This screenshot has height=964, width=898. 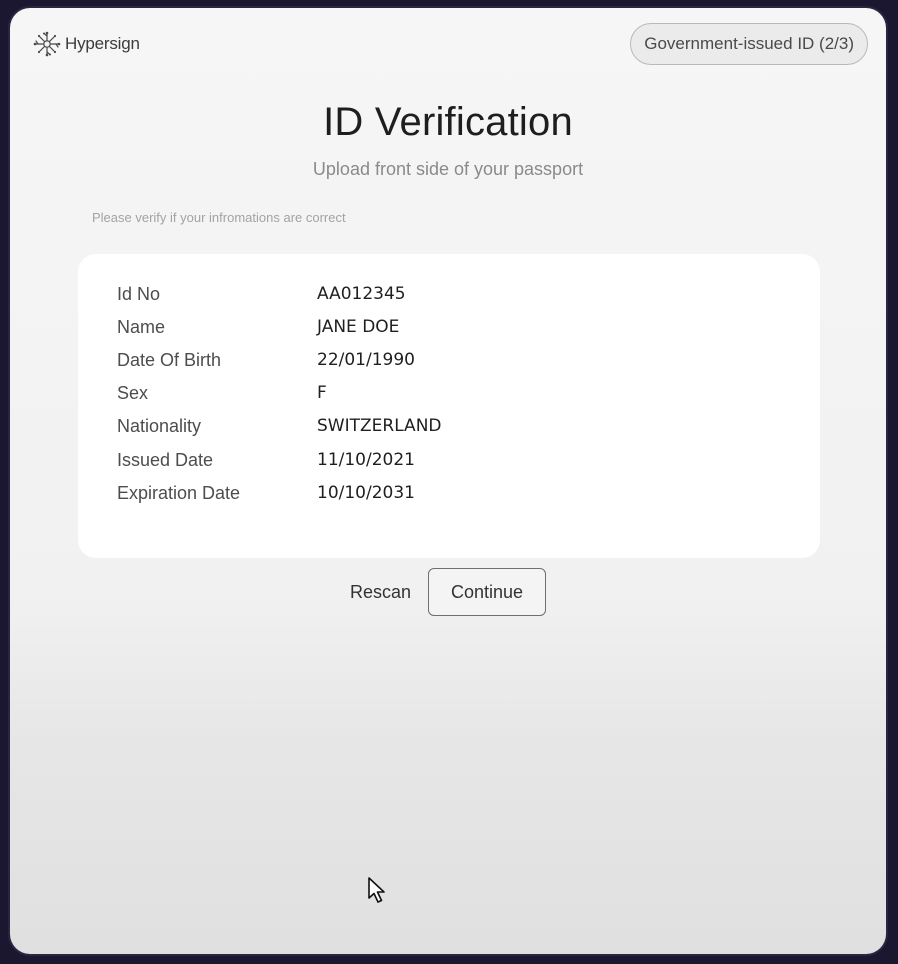 I want to click on page-title: ID Verification, so click(x=448, y=122).